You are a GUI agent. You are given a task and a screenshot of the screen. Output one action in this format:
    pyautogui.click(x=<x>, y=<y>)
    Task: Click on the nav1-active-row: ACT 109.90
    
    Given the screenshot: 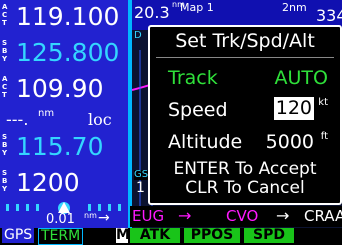 What is the action you would take?
    pyautogui.click(x=64, y=90)
    